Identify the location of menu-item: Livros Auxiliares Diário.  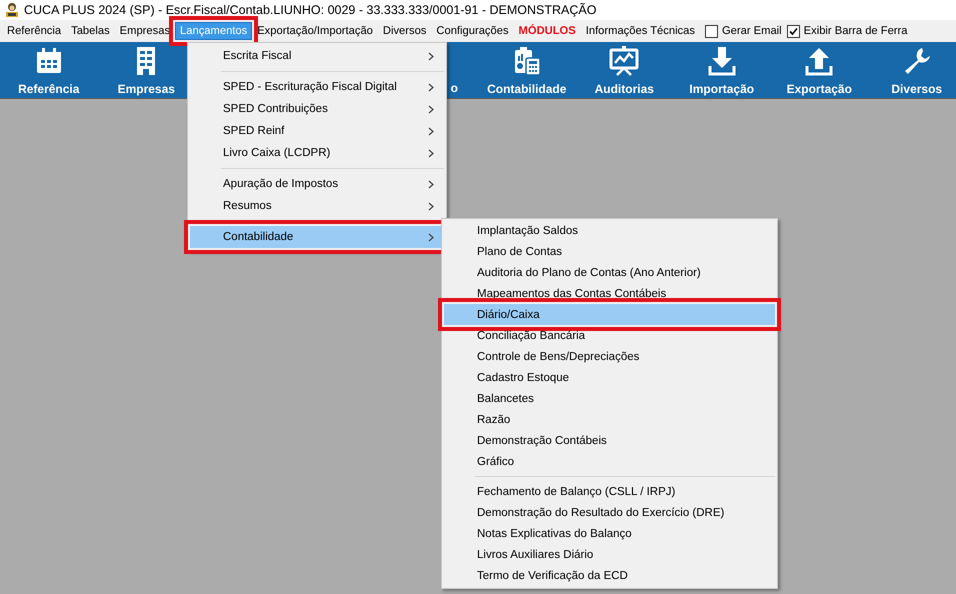
(609, 554).